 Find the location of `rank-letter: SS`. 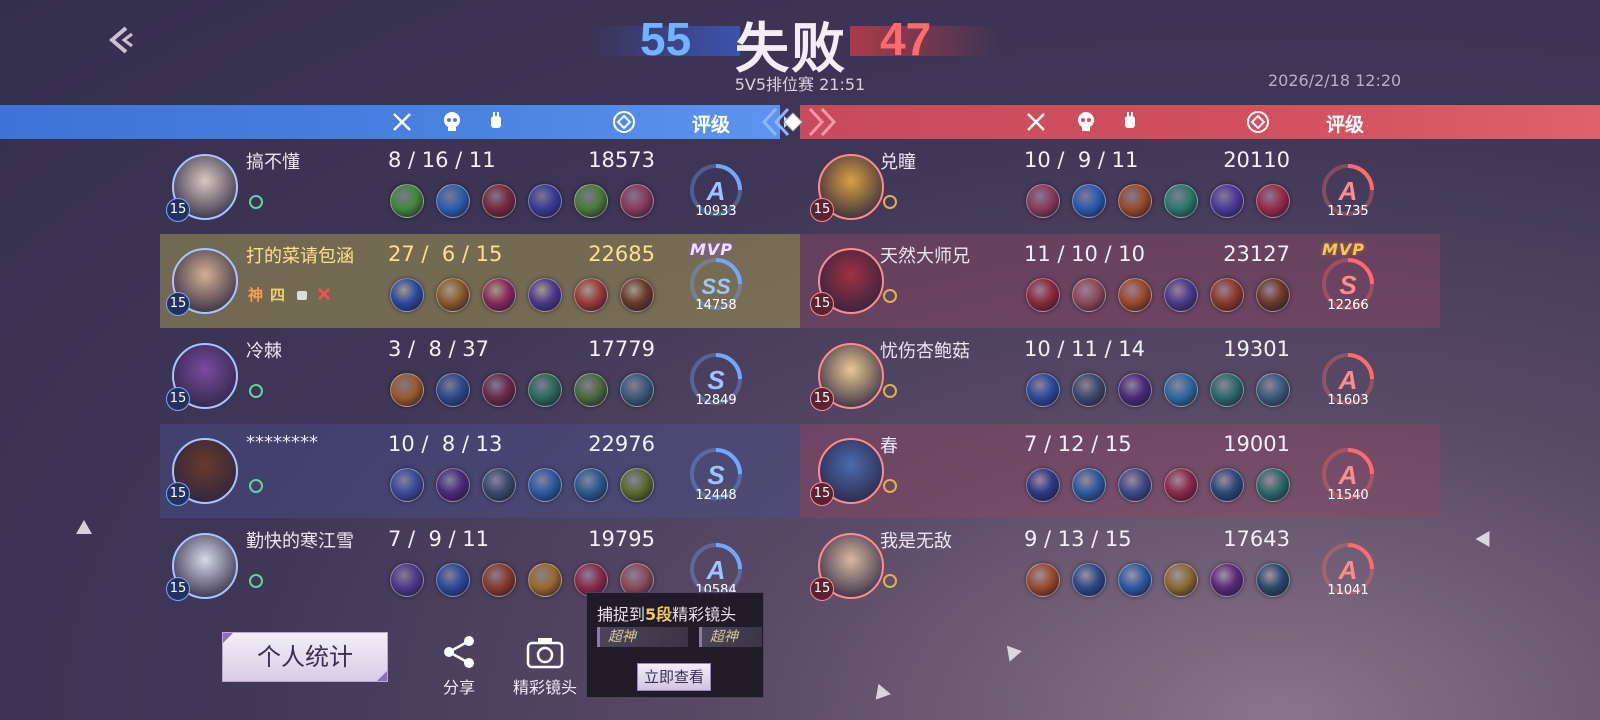

rank-letter: SS is located at coordinates (716, 286).